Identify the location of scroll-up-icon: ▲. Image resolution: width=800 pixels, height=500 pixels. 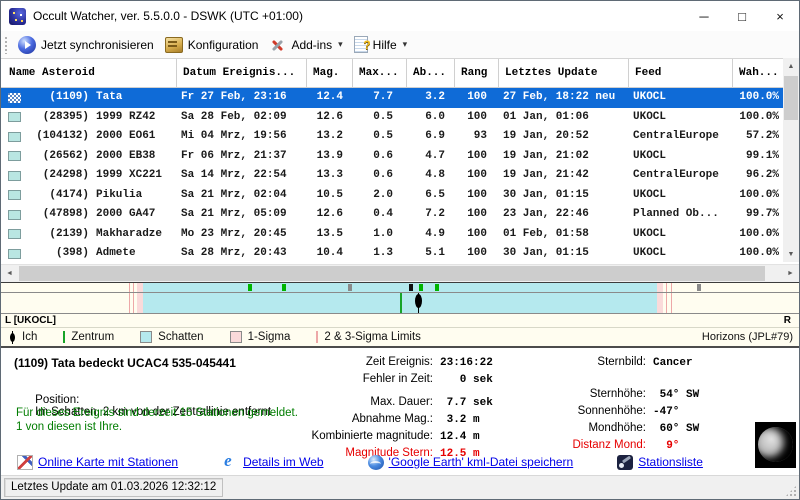
(791, 66).